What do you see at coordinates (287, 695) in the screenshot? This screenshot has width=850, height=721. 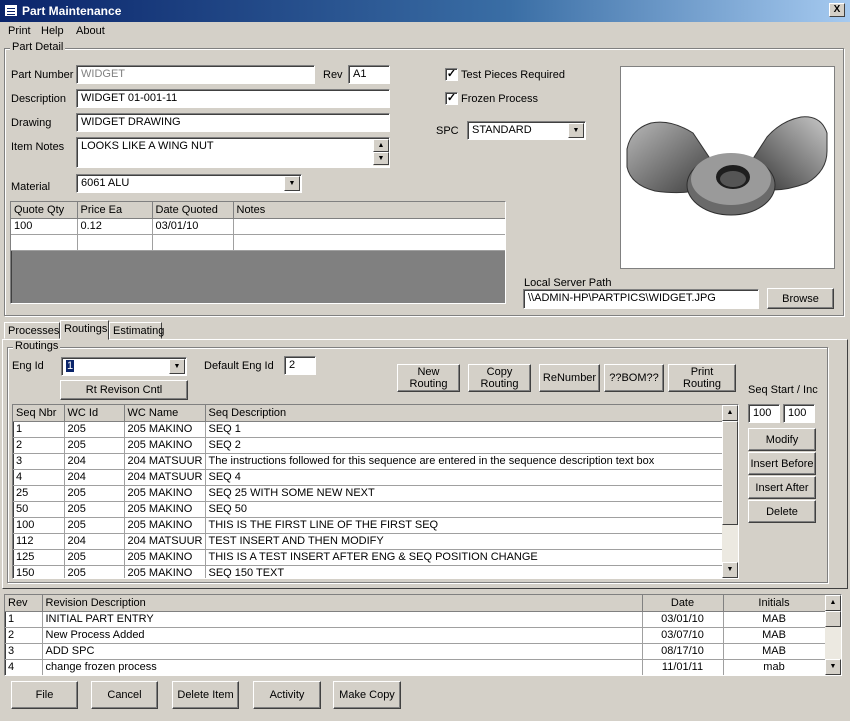 I see `activity-button: Activity` at bounding box center [287, 695].